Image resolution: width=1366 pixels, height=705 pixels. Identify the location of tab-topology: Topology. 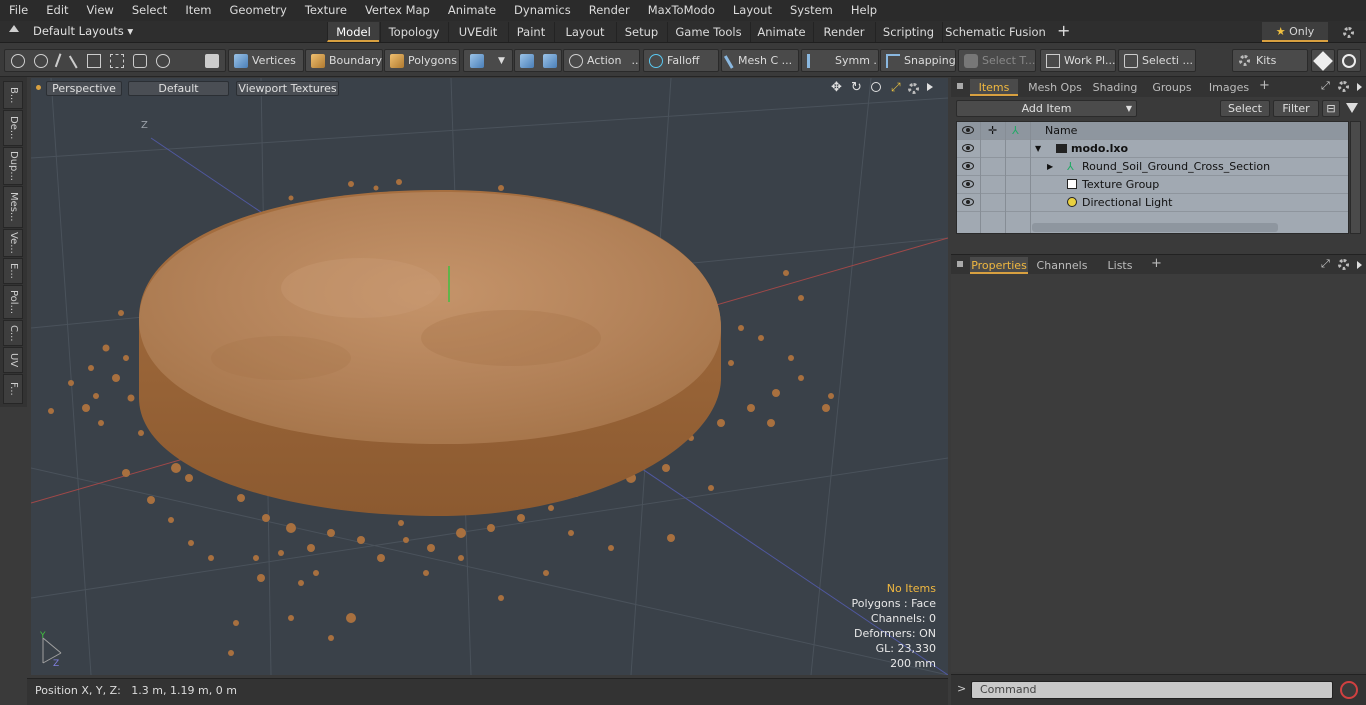
(413, 32).